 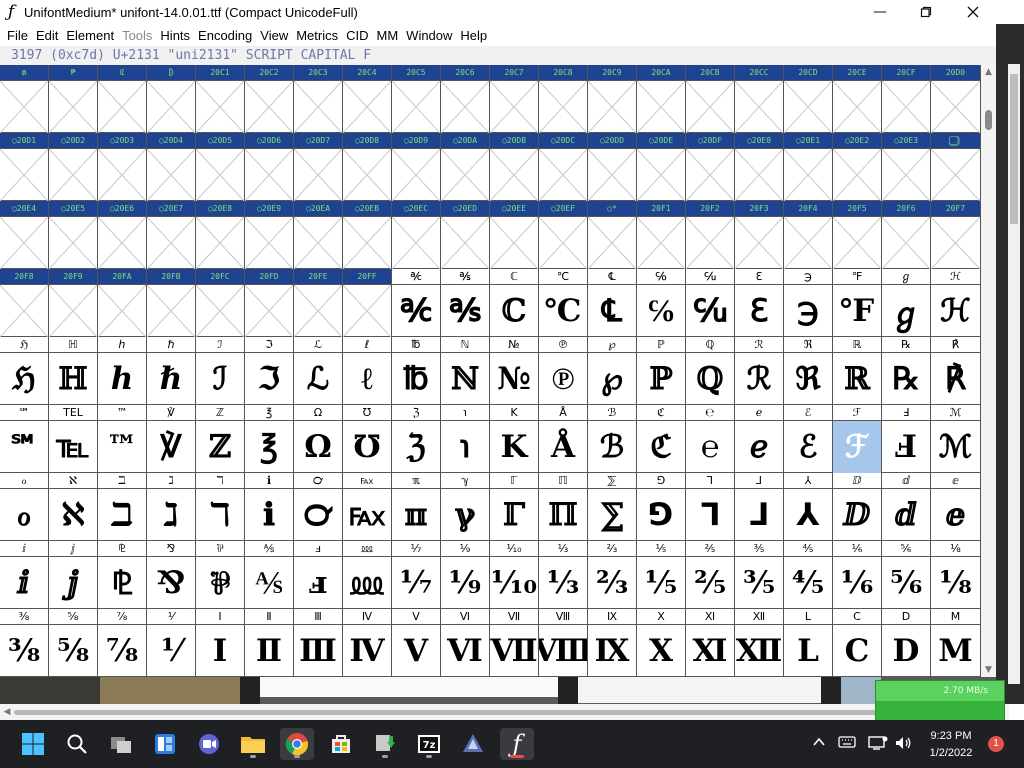 What do you see at coordinates (808, 643) in the screenshot?
I see `glyph-cell: LⅬ` at bounding box center [808, 643].